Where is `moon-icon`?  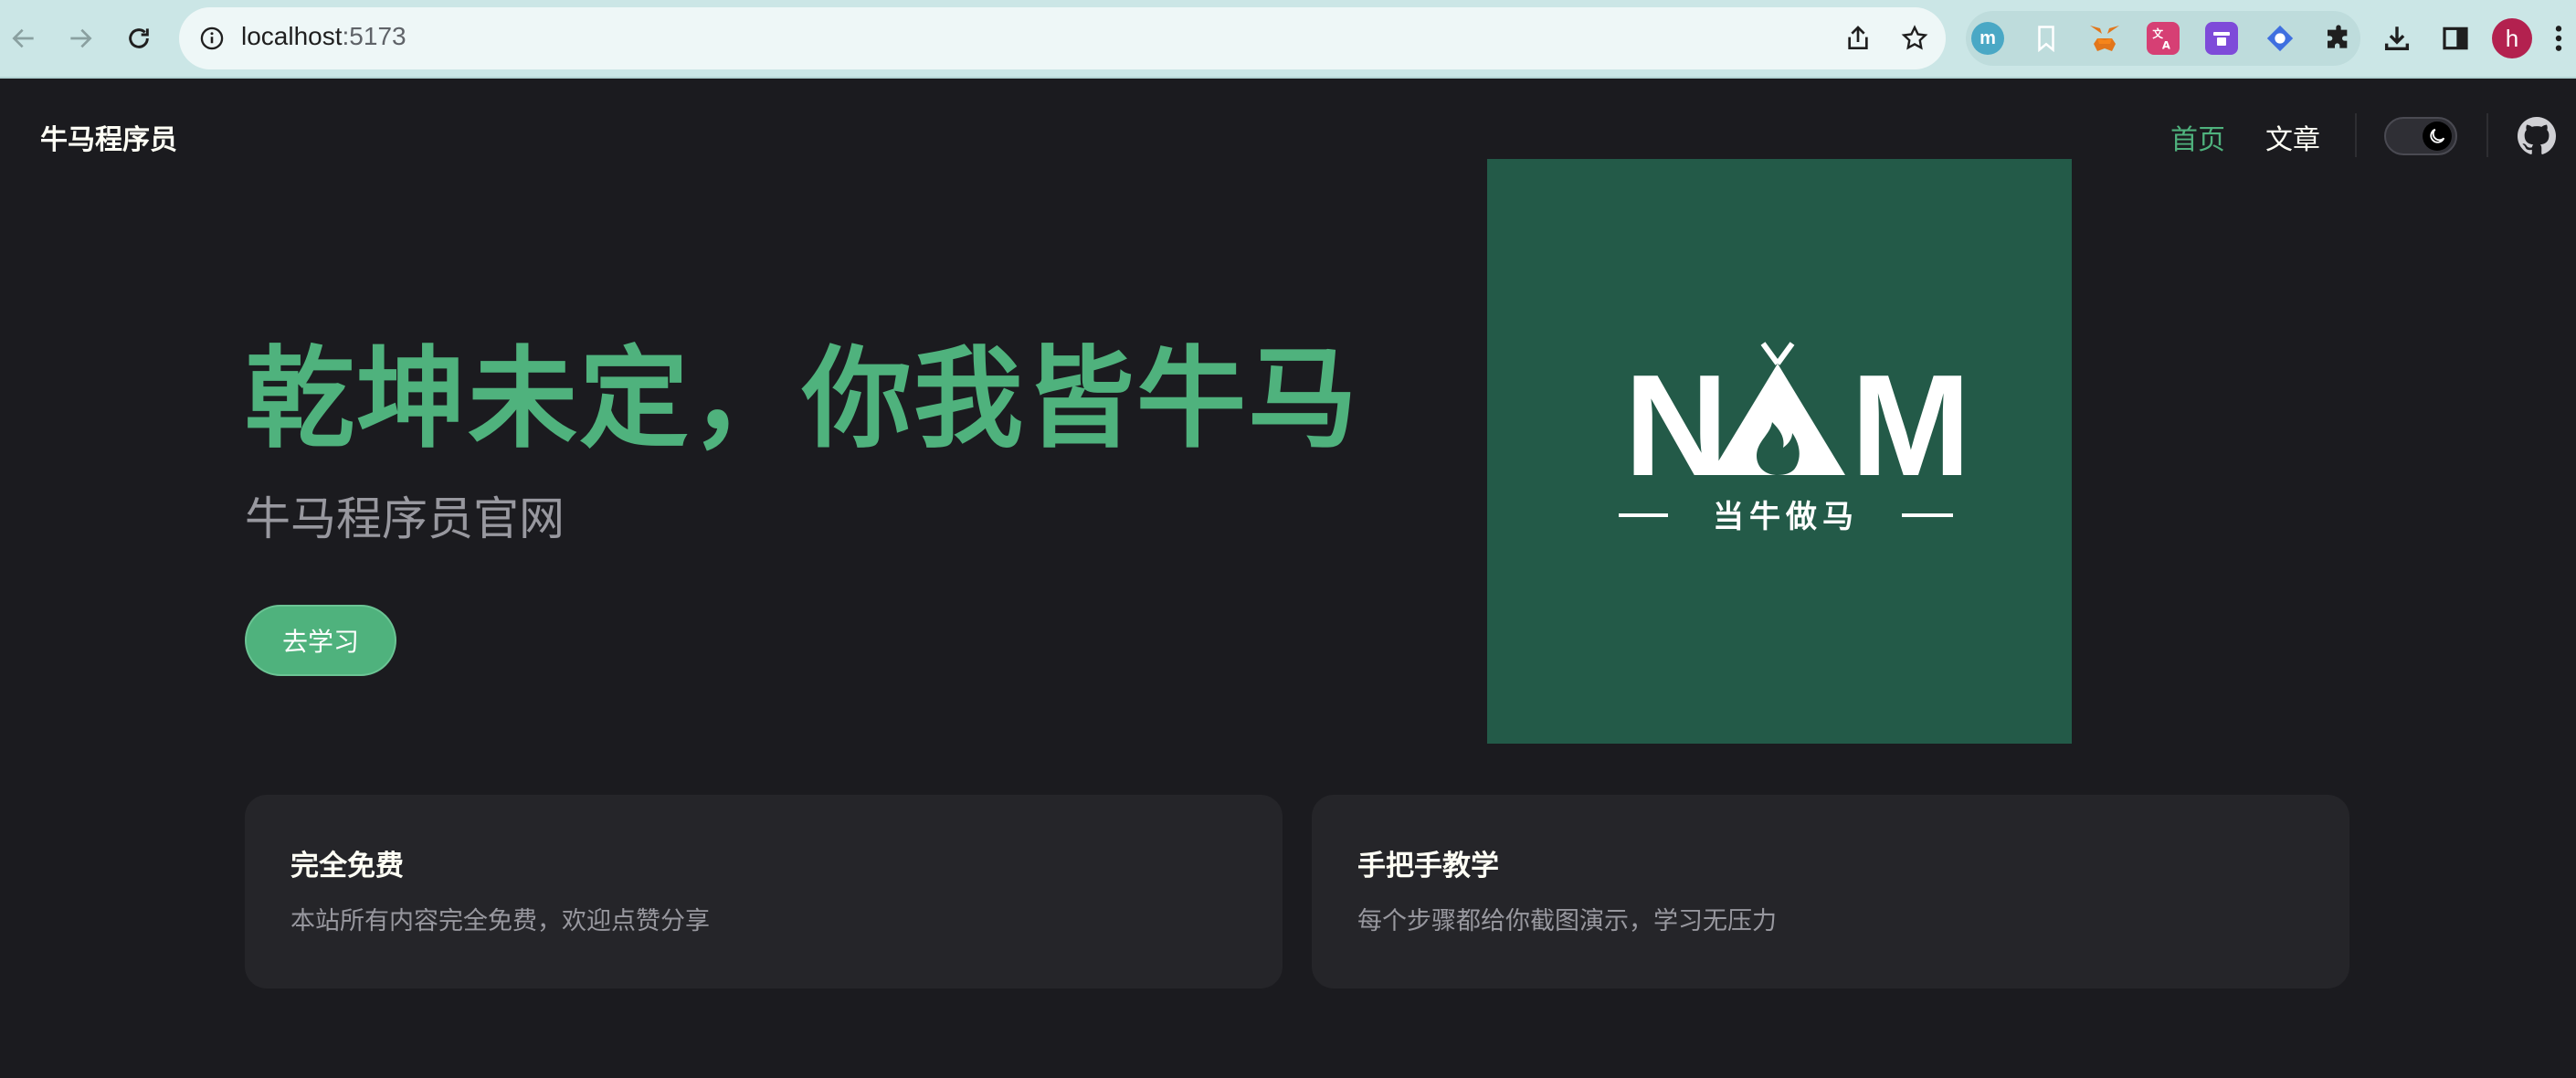
moon-icon is located at coordinates (2437, 135).